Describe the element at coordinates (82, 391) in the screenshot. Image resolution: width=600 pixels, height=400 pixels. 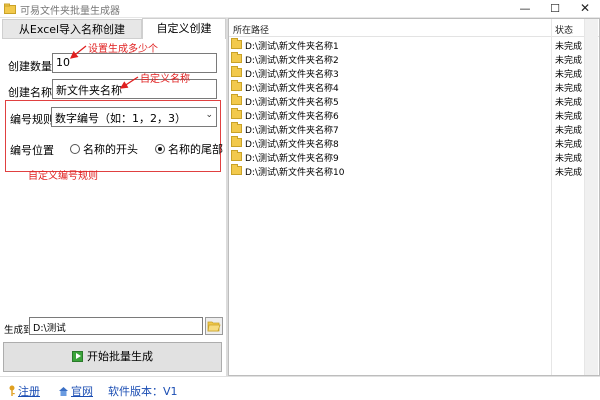
I see `website-label: 官网` at that location.